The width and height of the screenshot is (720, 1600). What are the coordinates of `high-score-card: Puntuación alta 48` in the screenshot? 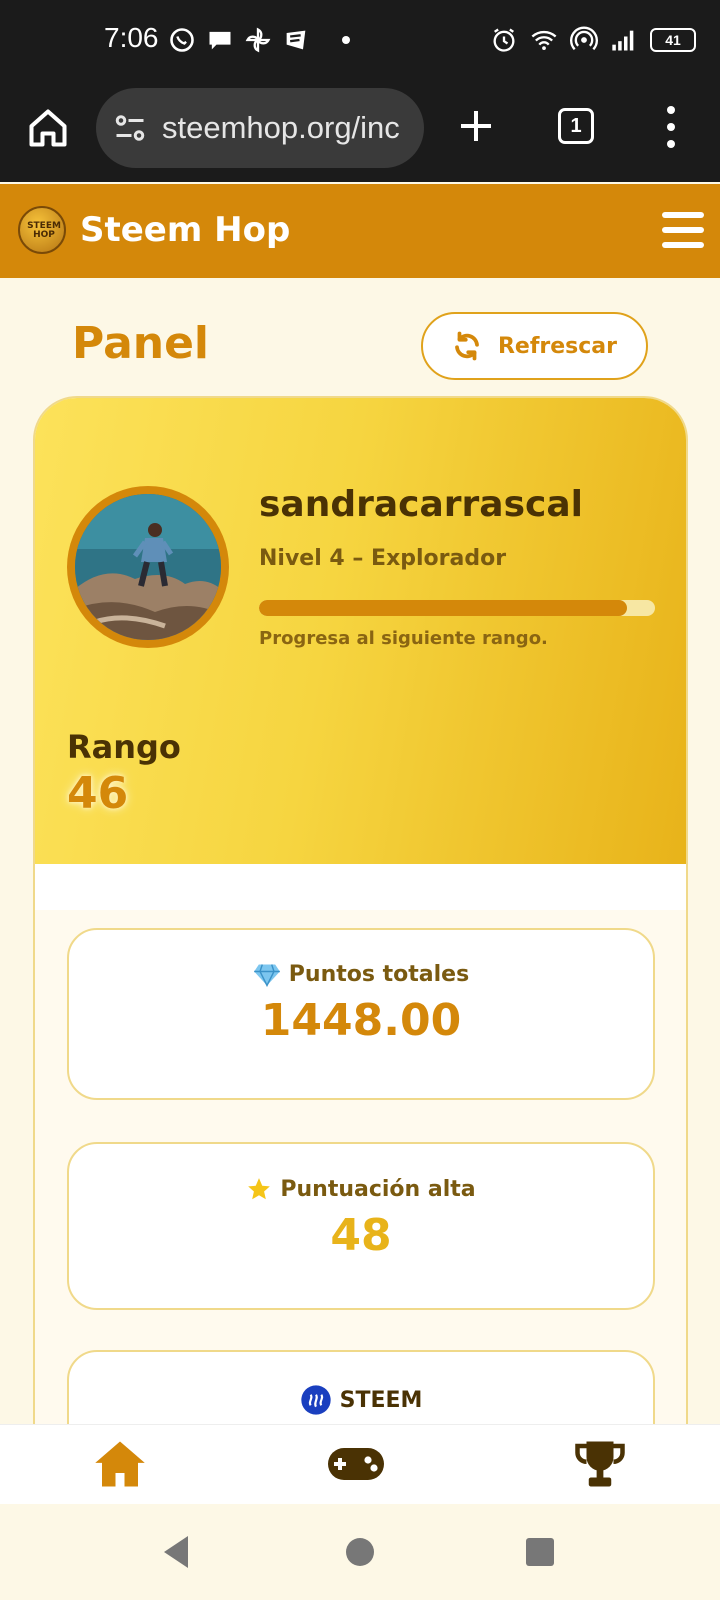 It's located at (361, 1226).